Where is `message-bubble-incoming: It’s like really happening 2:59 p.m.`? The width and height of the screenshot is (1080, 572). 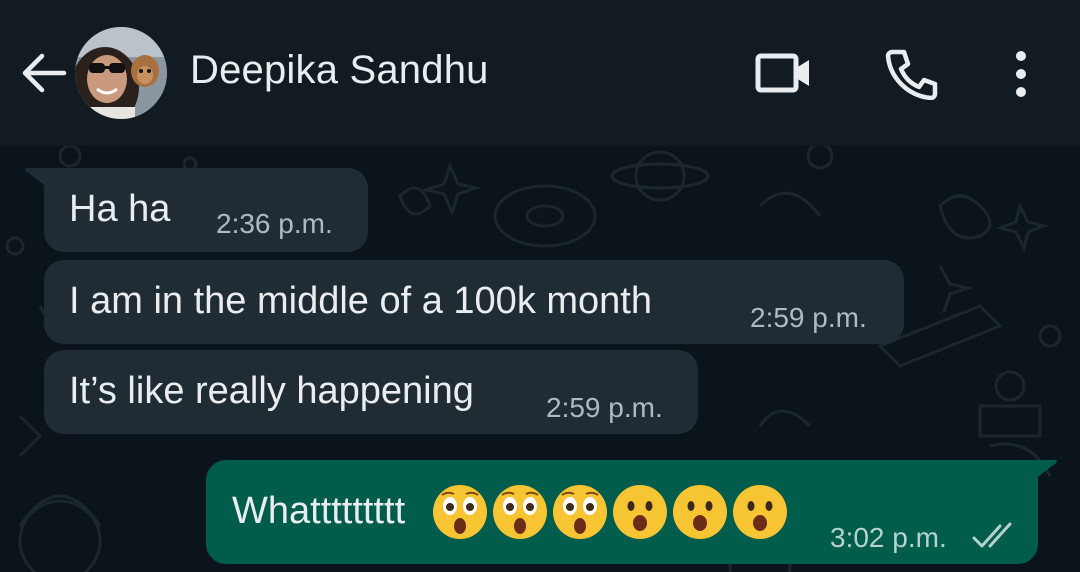 message-bubble-incoming: It’s like really happening 2:59 p.m. is located at coordinates (371, 392).